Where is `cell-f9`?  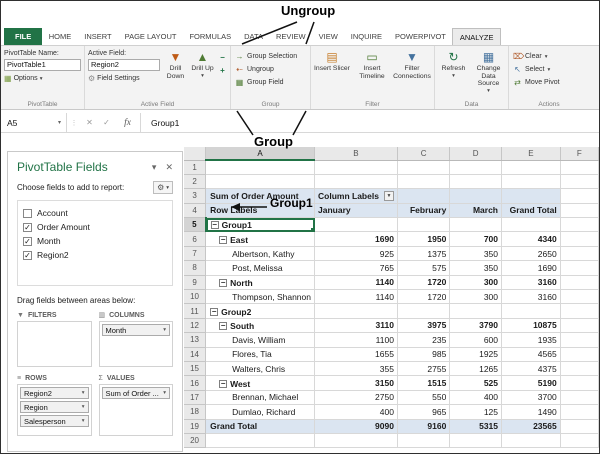 cell-f9 is located at coordinates (579, 283).